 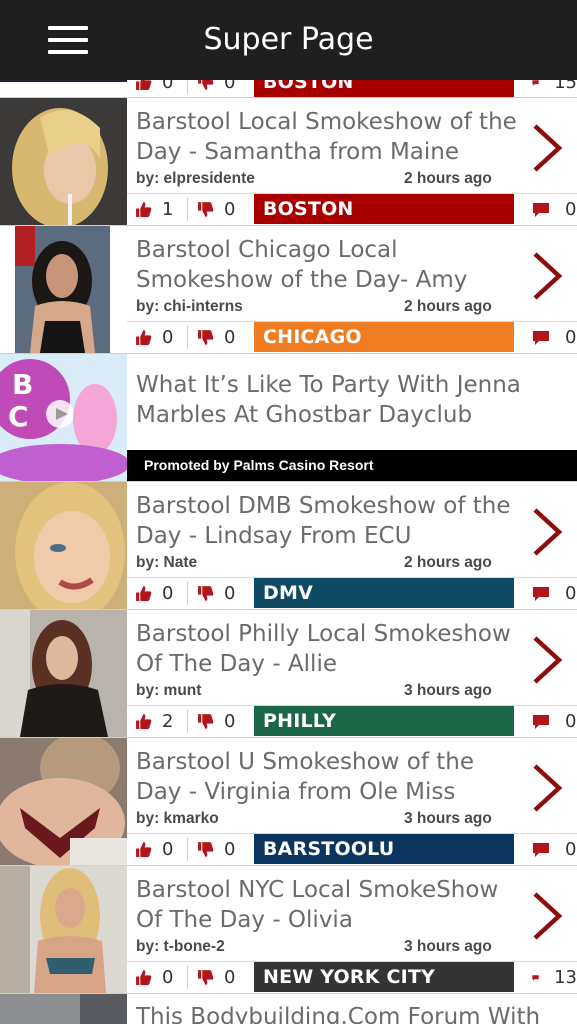 I want to click on post-meta-bar: 1 0 BOSTON 0, so click(x=352, y=209).